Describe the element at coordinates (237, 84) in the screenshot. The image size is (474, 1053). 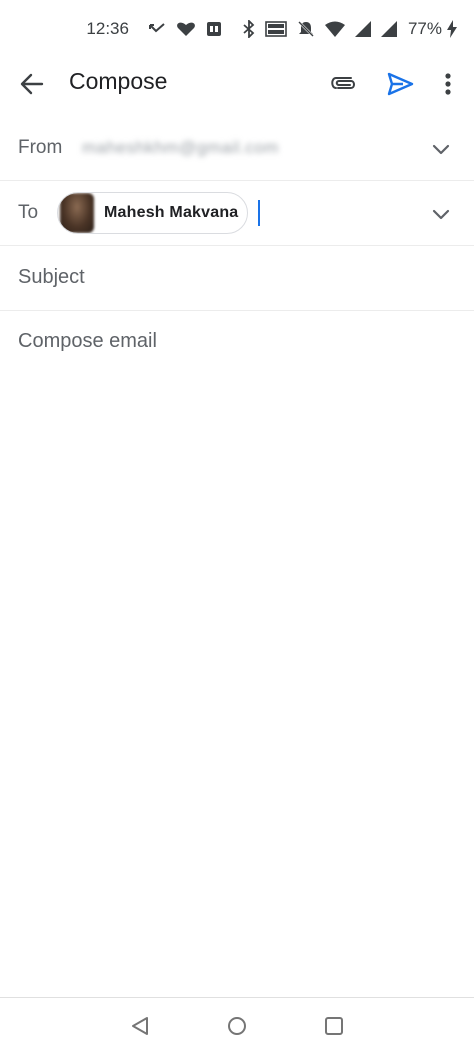
I see `app-bar: Compose` at that location.